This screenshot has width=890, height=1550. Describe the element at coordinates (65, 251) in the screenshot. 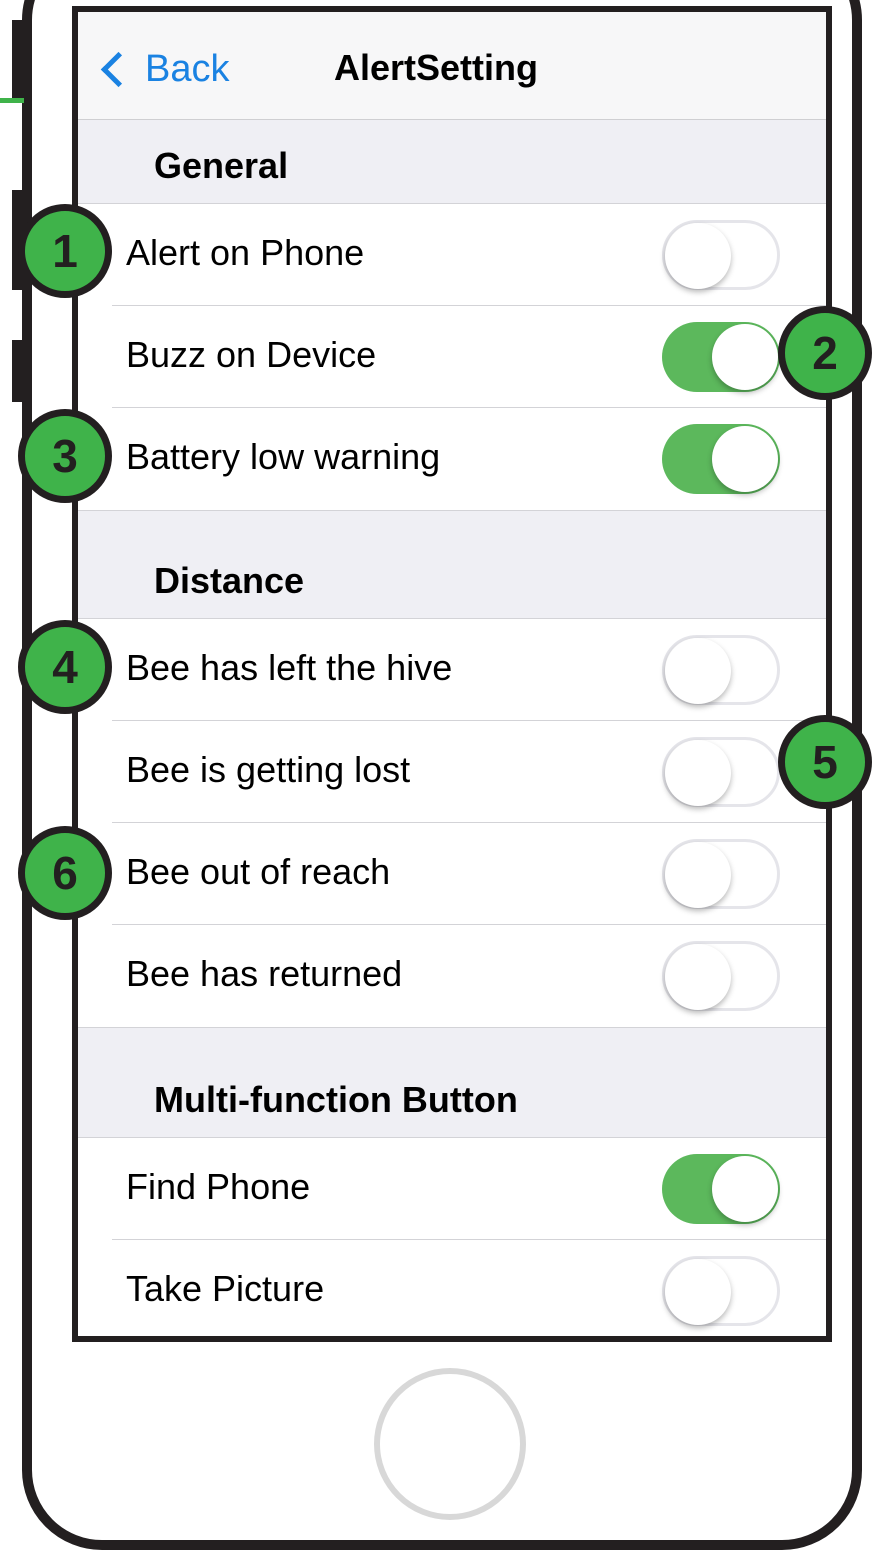

I see `callout-badge-1: 1` at that location.